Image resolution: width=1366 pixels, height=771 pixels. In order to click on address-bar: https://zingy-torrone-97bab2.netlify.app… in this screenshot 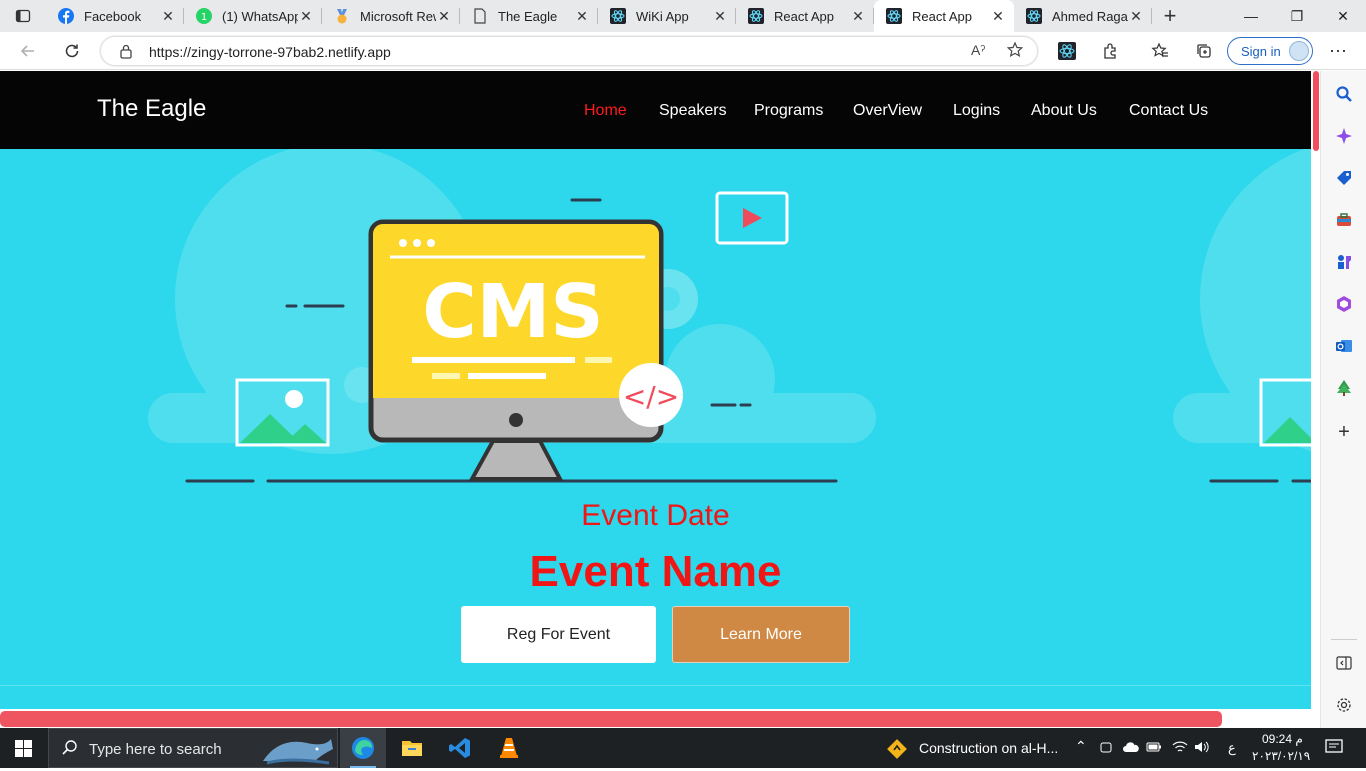, I will do `click(569, 51)`.